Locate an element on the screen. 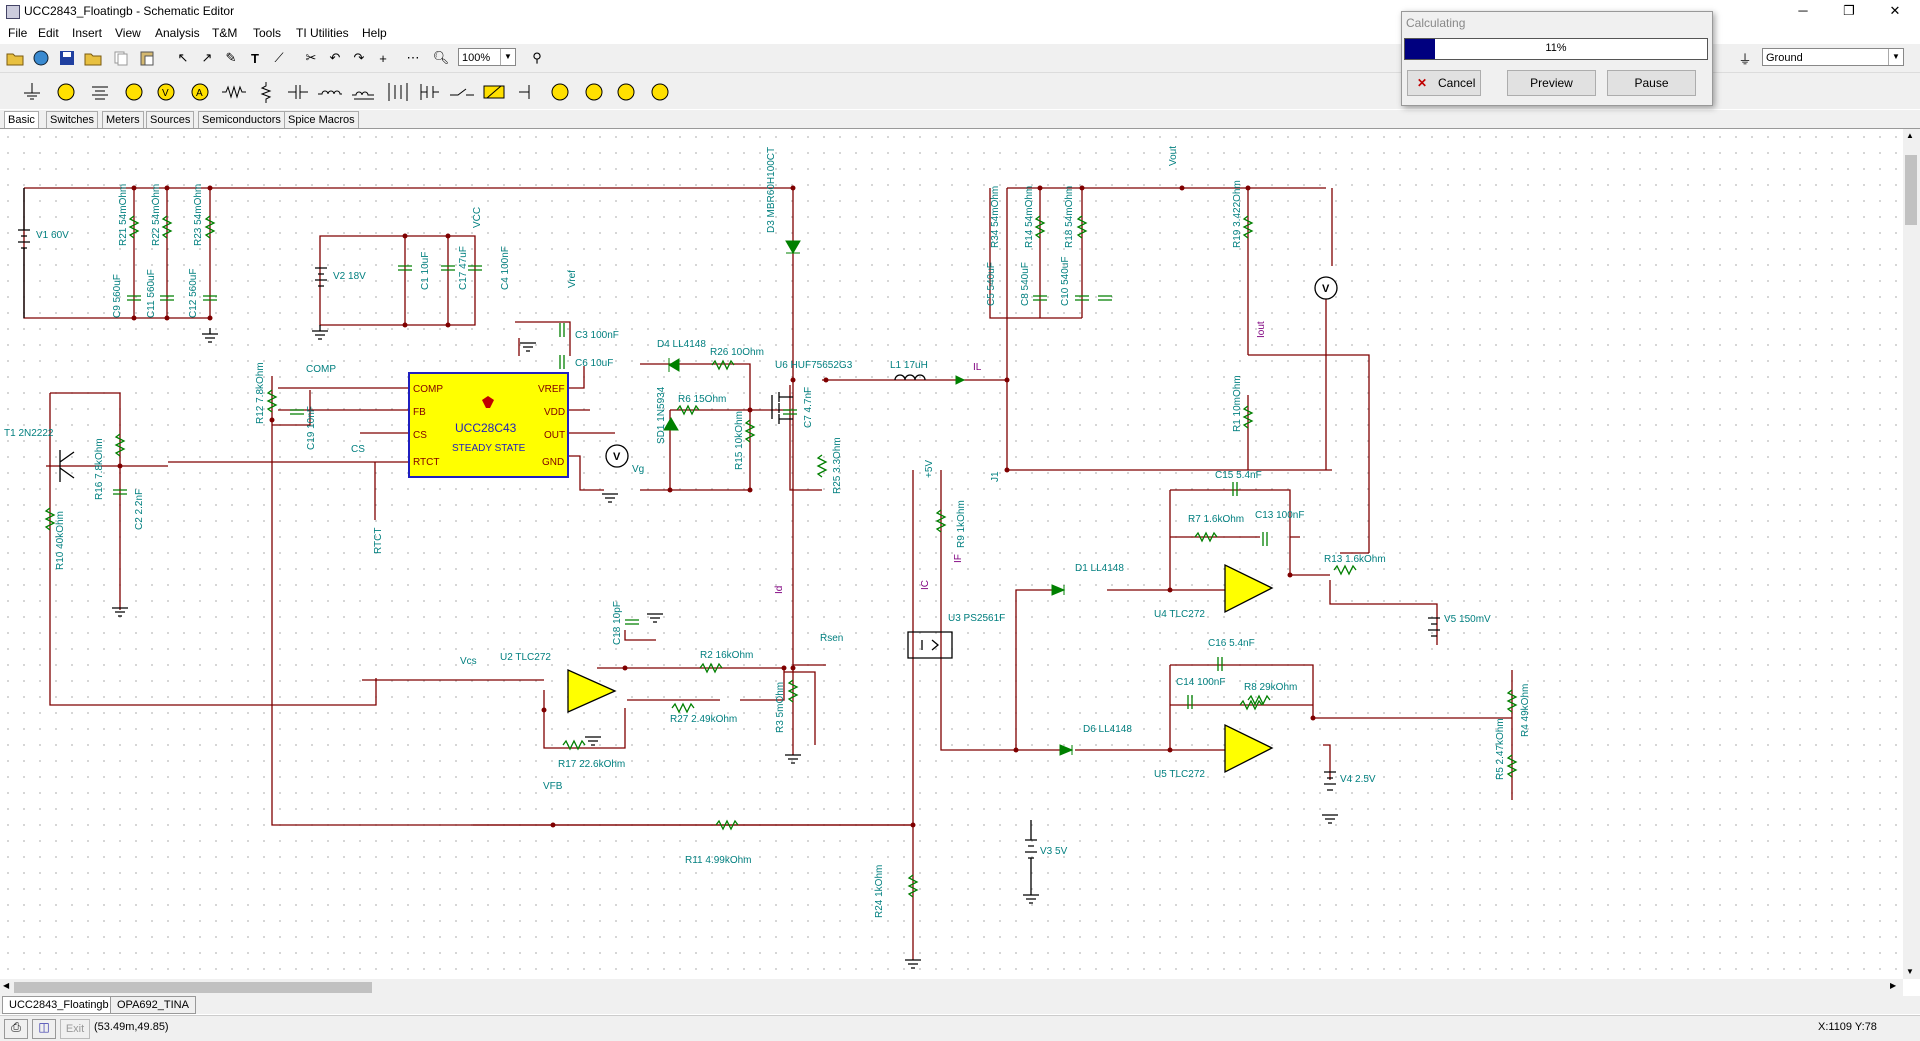  menu-insert: Insert is located at coordinates (87, 33).